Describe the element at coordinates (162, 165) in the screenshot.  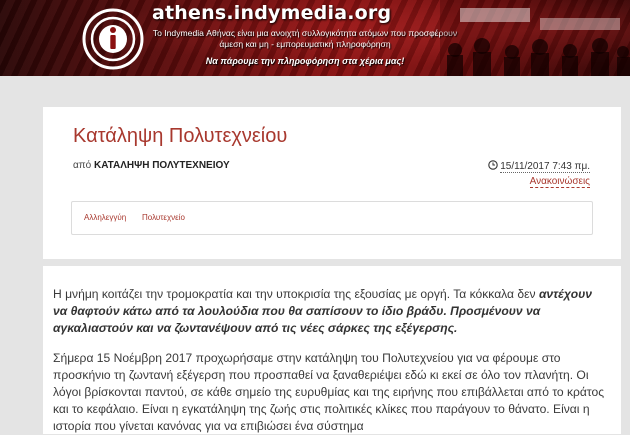
I see `article-author: ΚΑΤΑΛΗΨΗ ΠΟΛΥΤΕΧΝΕΙΟΥ` at that location.